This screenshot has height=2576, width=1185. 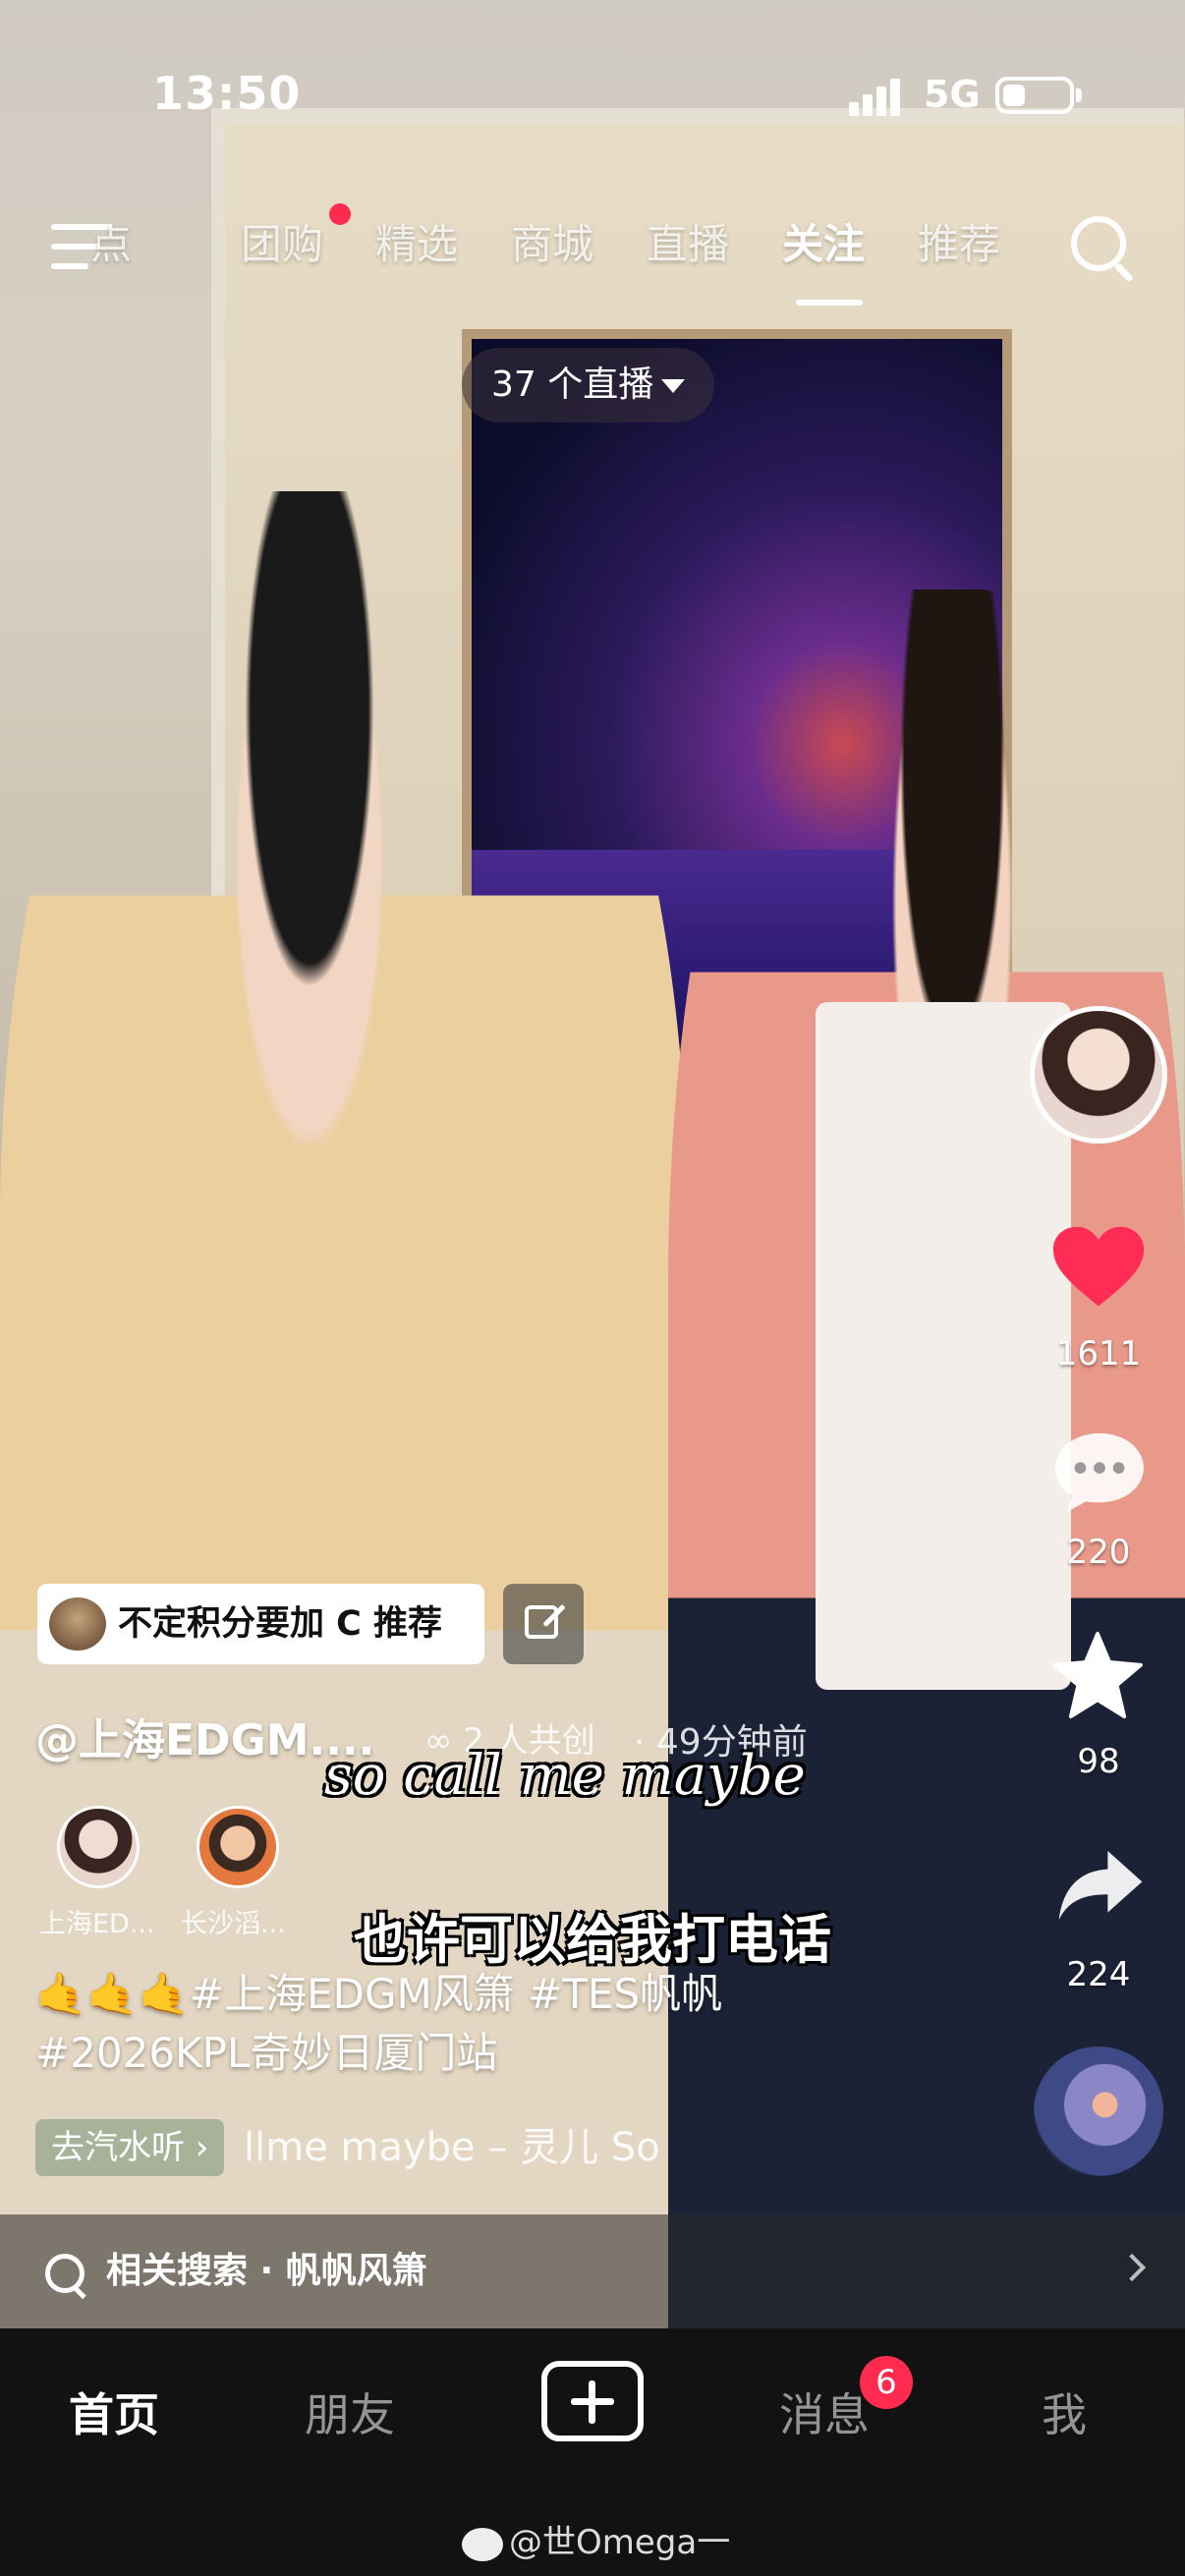 What do you see at coordinates (825, 2412) in the screenshot?
I see `nav-messages: 消息` at bounding box center [825, 2412].